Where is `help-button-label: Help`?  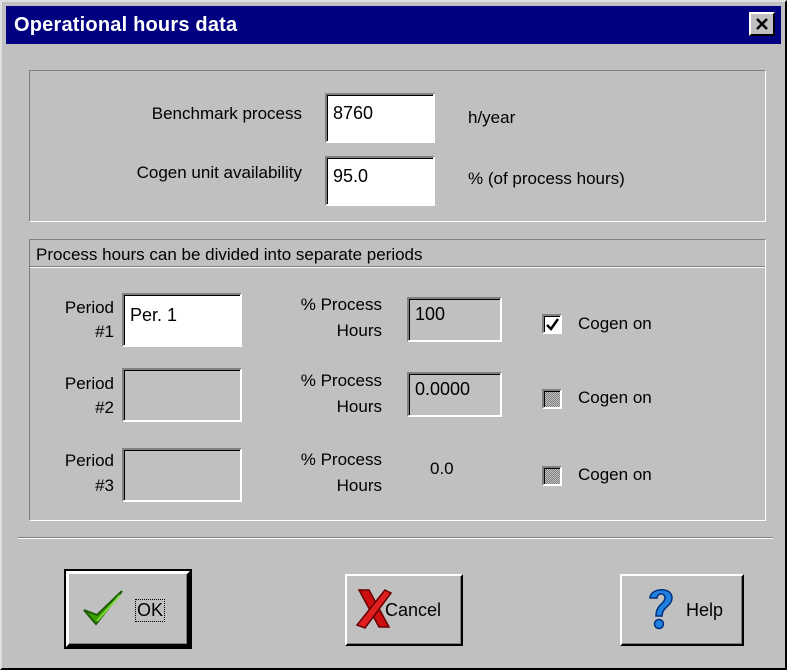 help-button-label: Help is located at coordinates (705, 610).